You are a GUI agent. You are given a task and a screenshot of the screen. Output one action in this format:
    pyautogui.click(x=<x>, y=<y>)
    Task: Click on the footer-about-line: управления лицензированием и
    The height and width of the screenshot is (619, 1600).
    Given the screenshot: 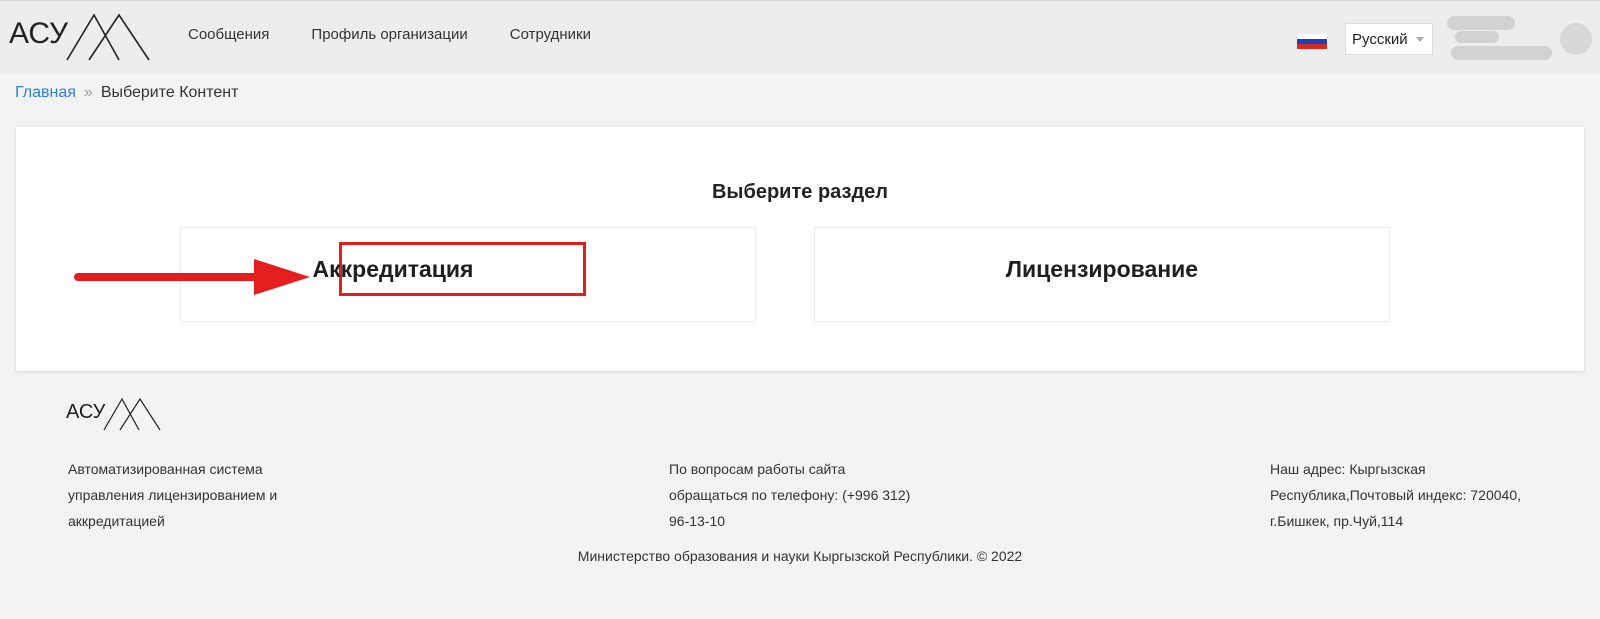 What is the action you would take?
    pyautogui.click(x=173, y=495)
    